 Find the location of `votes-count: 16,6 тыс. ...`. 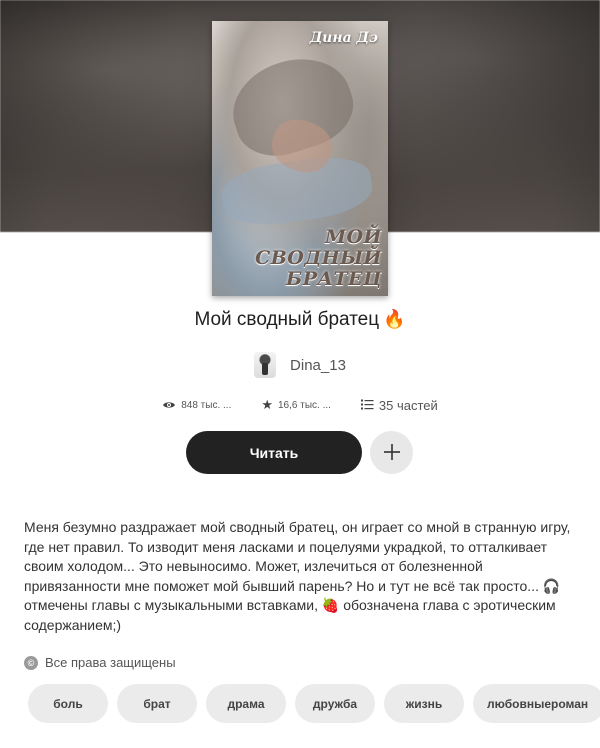

votes-count: 16,6 тыс. ... is located at coordinates (304, 405).